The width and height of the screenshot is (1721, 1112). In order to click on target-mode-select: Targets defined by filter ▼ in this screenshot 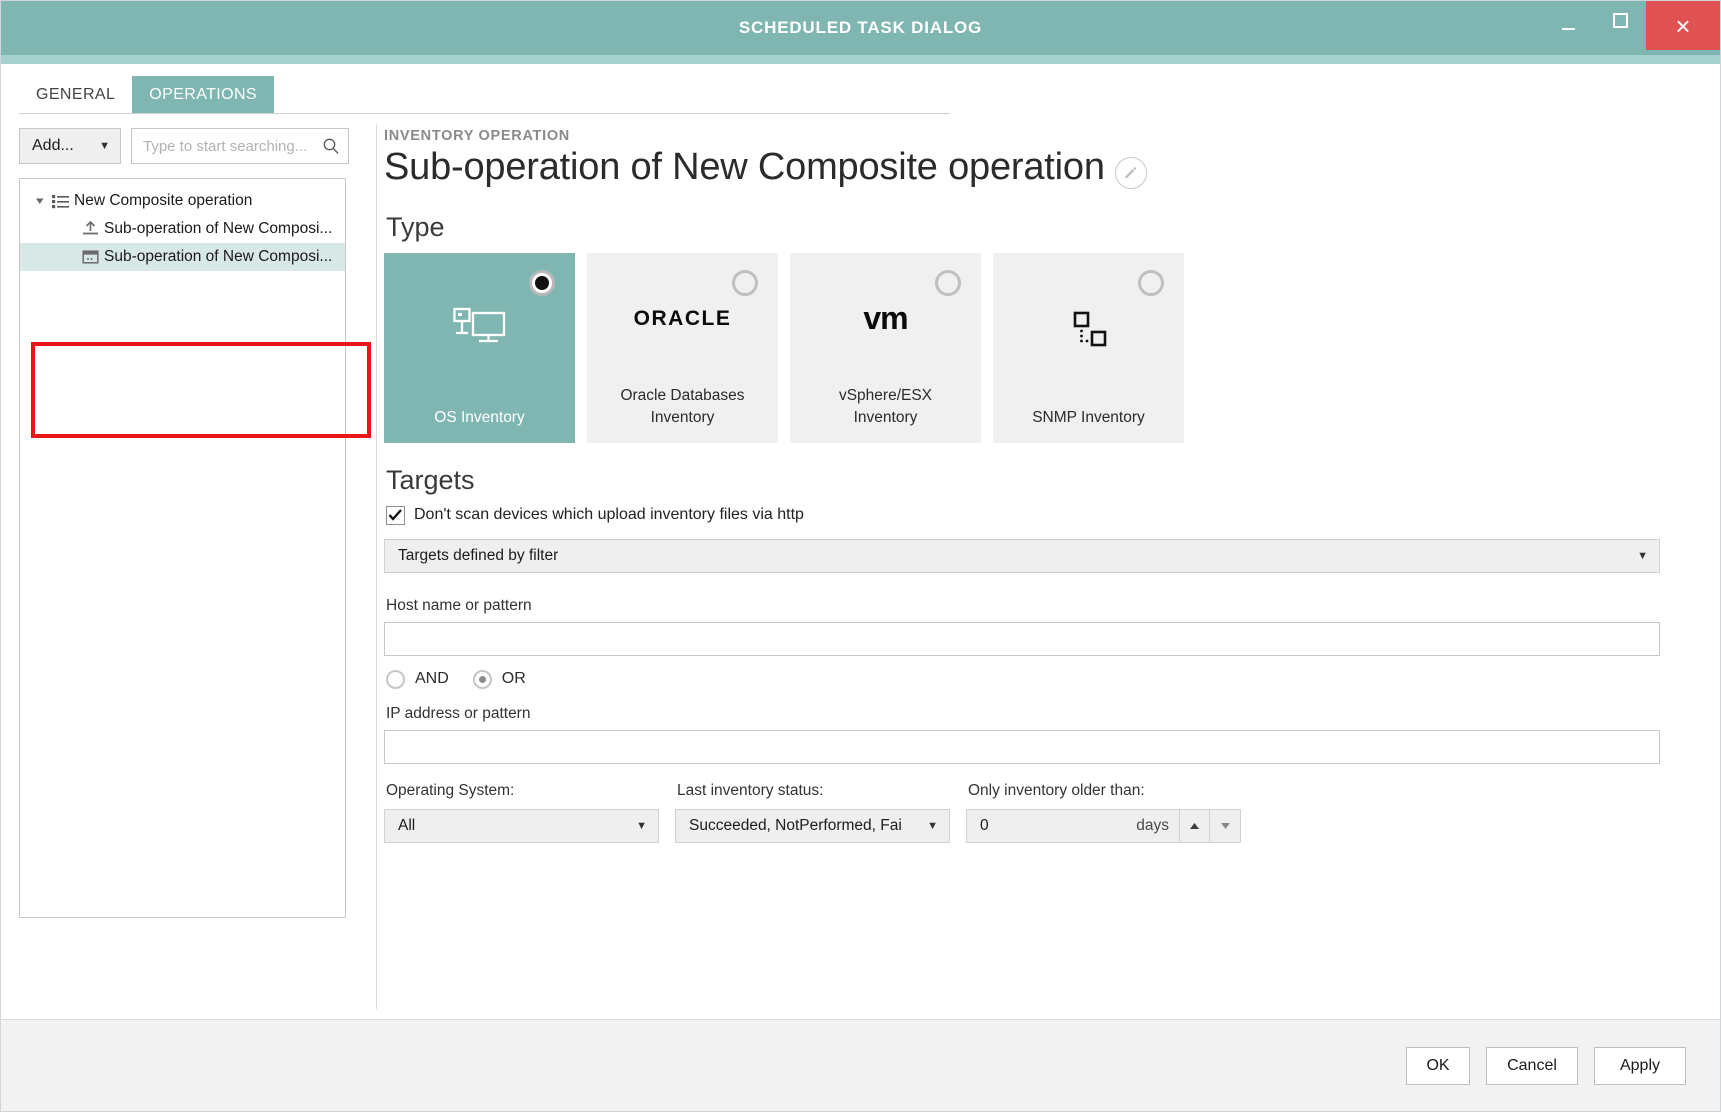, I will do `click(1022, 555)`.